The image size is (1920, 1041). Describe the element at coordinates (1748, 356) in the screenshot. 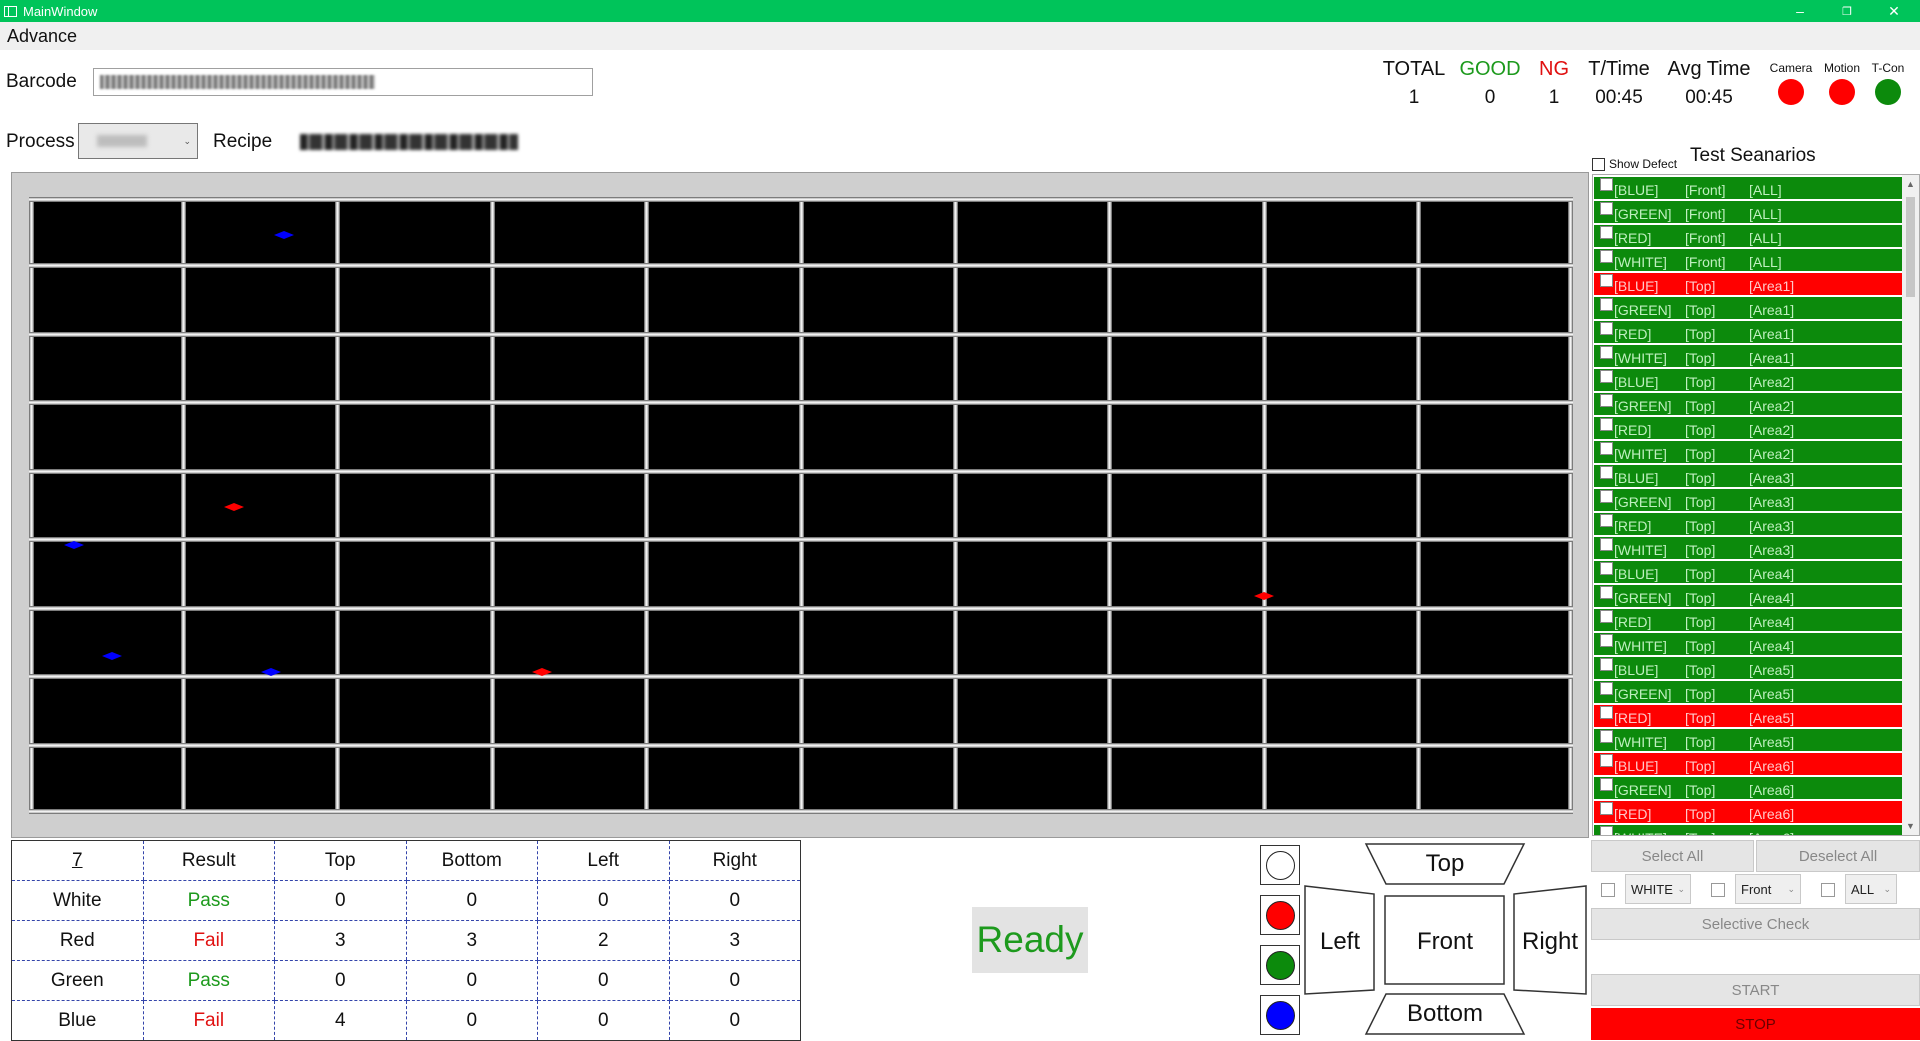

I see `scenario-list-item: [WHITE] [Top] [Area1]` at that location.